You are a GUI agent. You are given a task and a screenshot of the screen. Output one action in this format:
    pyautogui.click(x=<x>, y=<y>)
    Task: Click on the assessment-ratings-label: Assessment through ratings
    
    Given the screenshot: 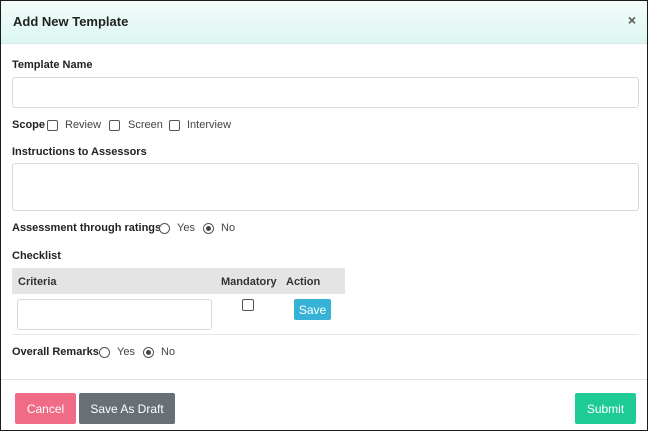 What is the action you would take?
    pyautogui.click(x=87, y=228)
    